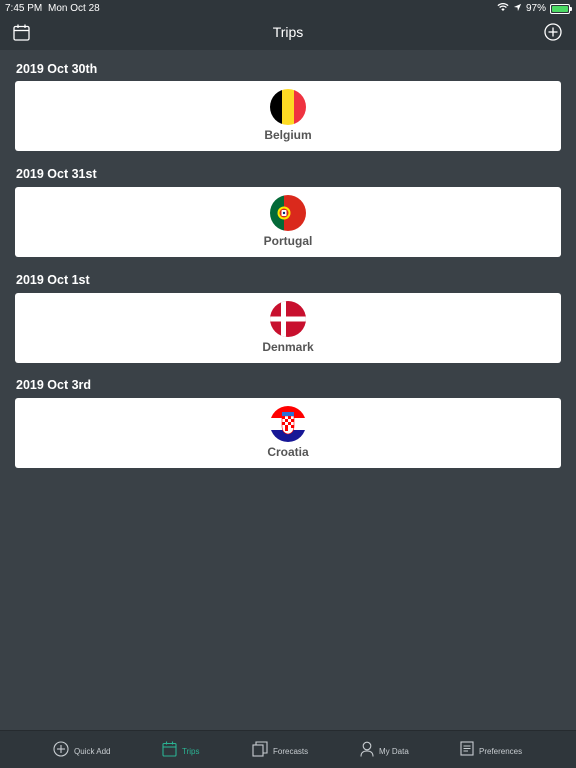  Describe the element at coordinates (394, 751) in the screenshot. I see `tab-label: My Data` at that location.